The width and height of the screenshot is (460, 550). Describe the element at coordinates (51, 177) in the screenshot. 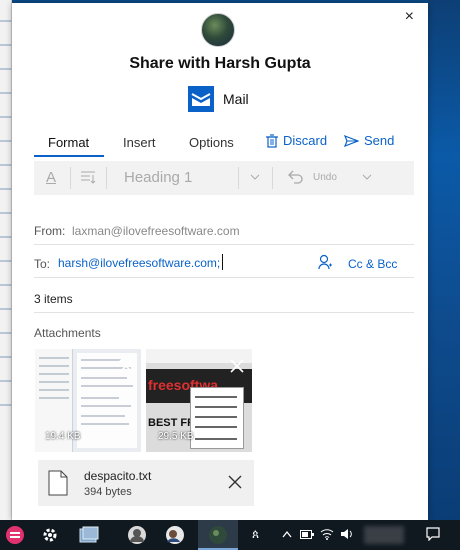

I see `font-color-button: A` at that location.